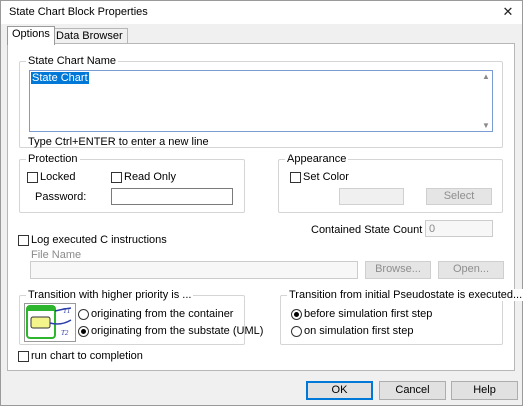 The width and height of the screenshot is (523, 406). I want to click on radio-before-first-step, so click(296, 314).